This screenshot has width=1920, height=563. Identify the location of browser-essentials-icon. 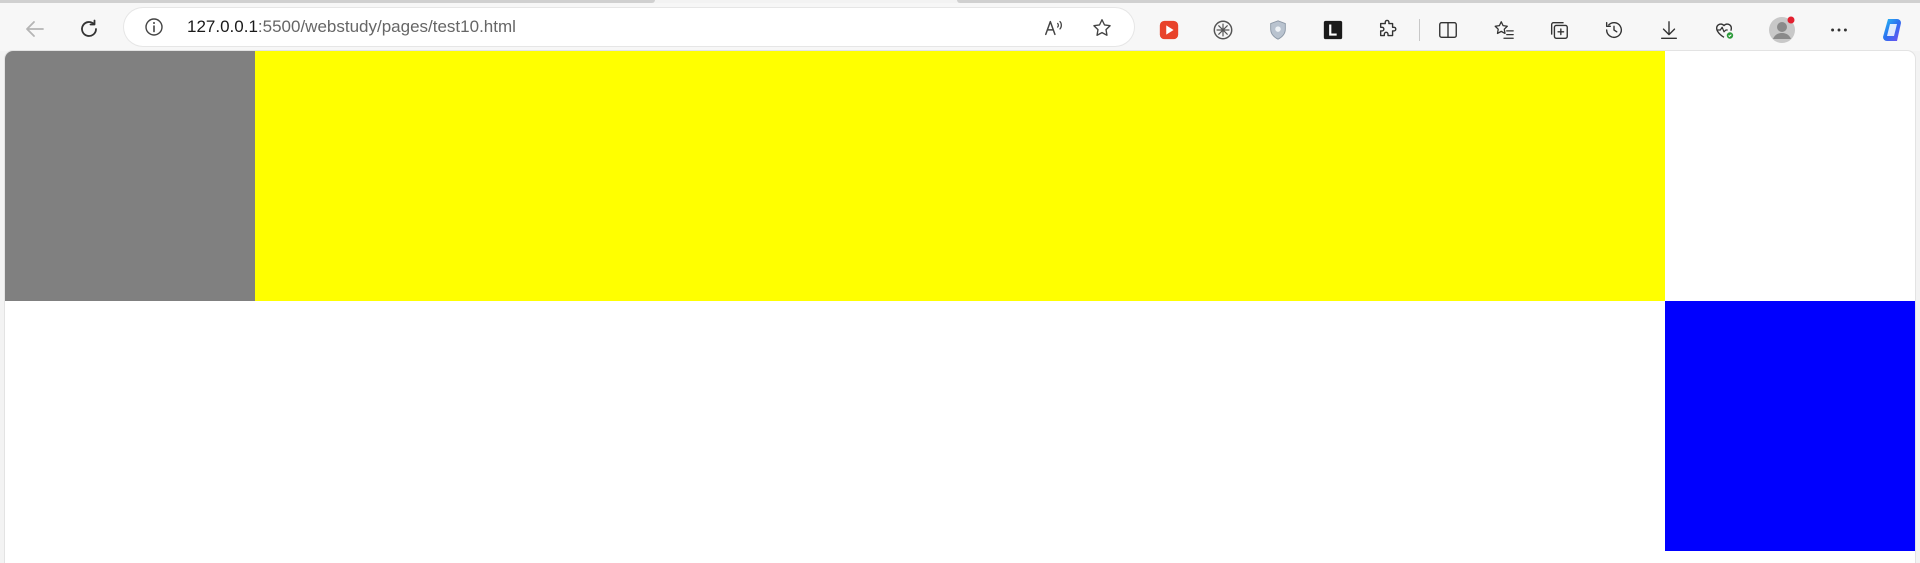
(1724, 31).